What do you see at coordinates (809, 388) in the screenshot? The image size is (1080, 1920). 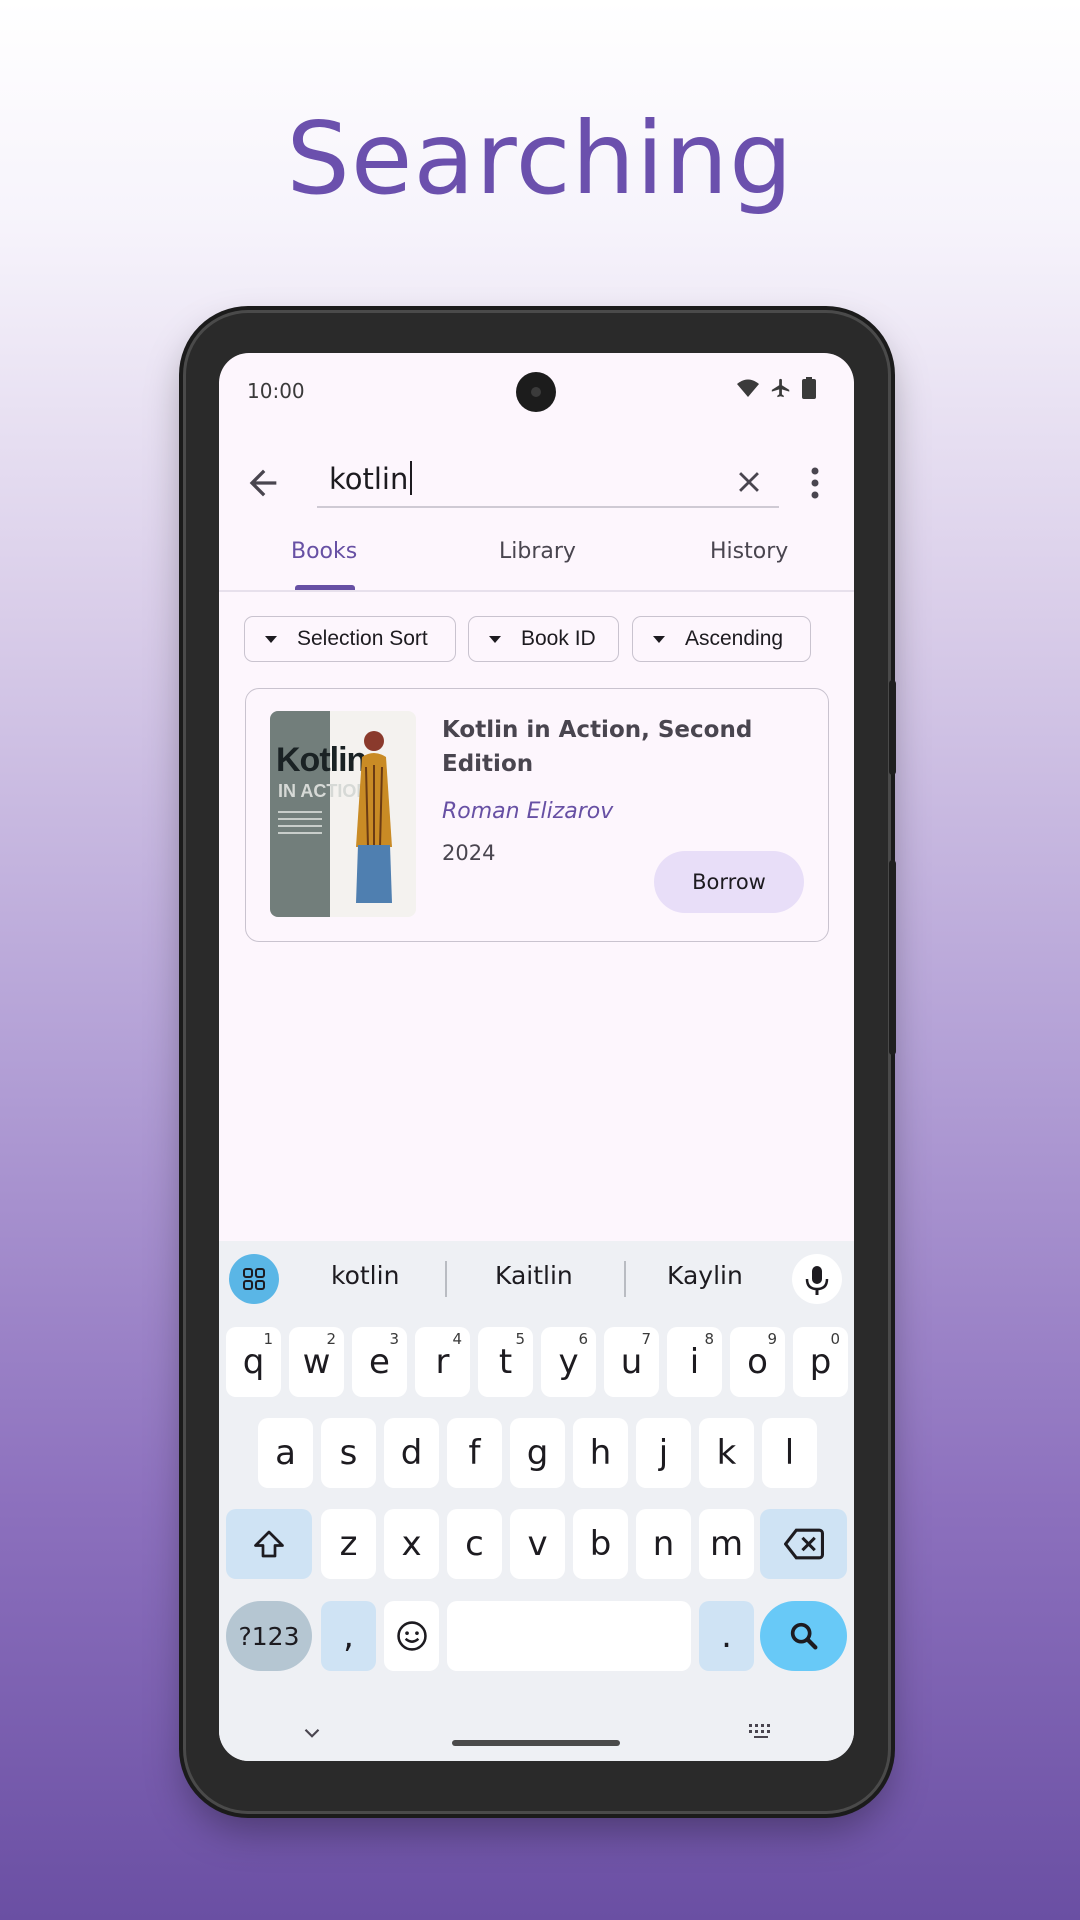 I see `battery-icon` at bounding box center [809, 388].